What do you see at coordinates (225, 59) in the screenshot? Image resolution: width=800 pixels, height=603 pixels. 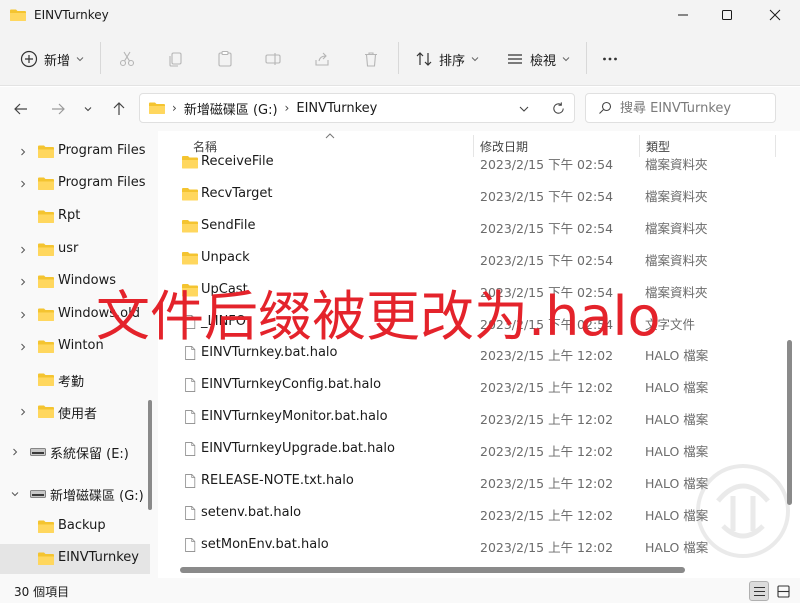 I see `paste-button` at bounding box center [225, 59].